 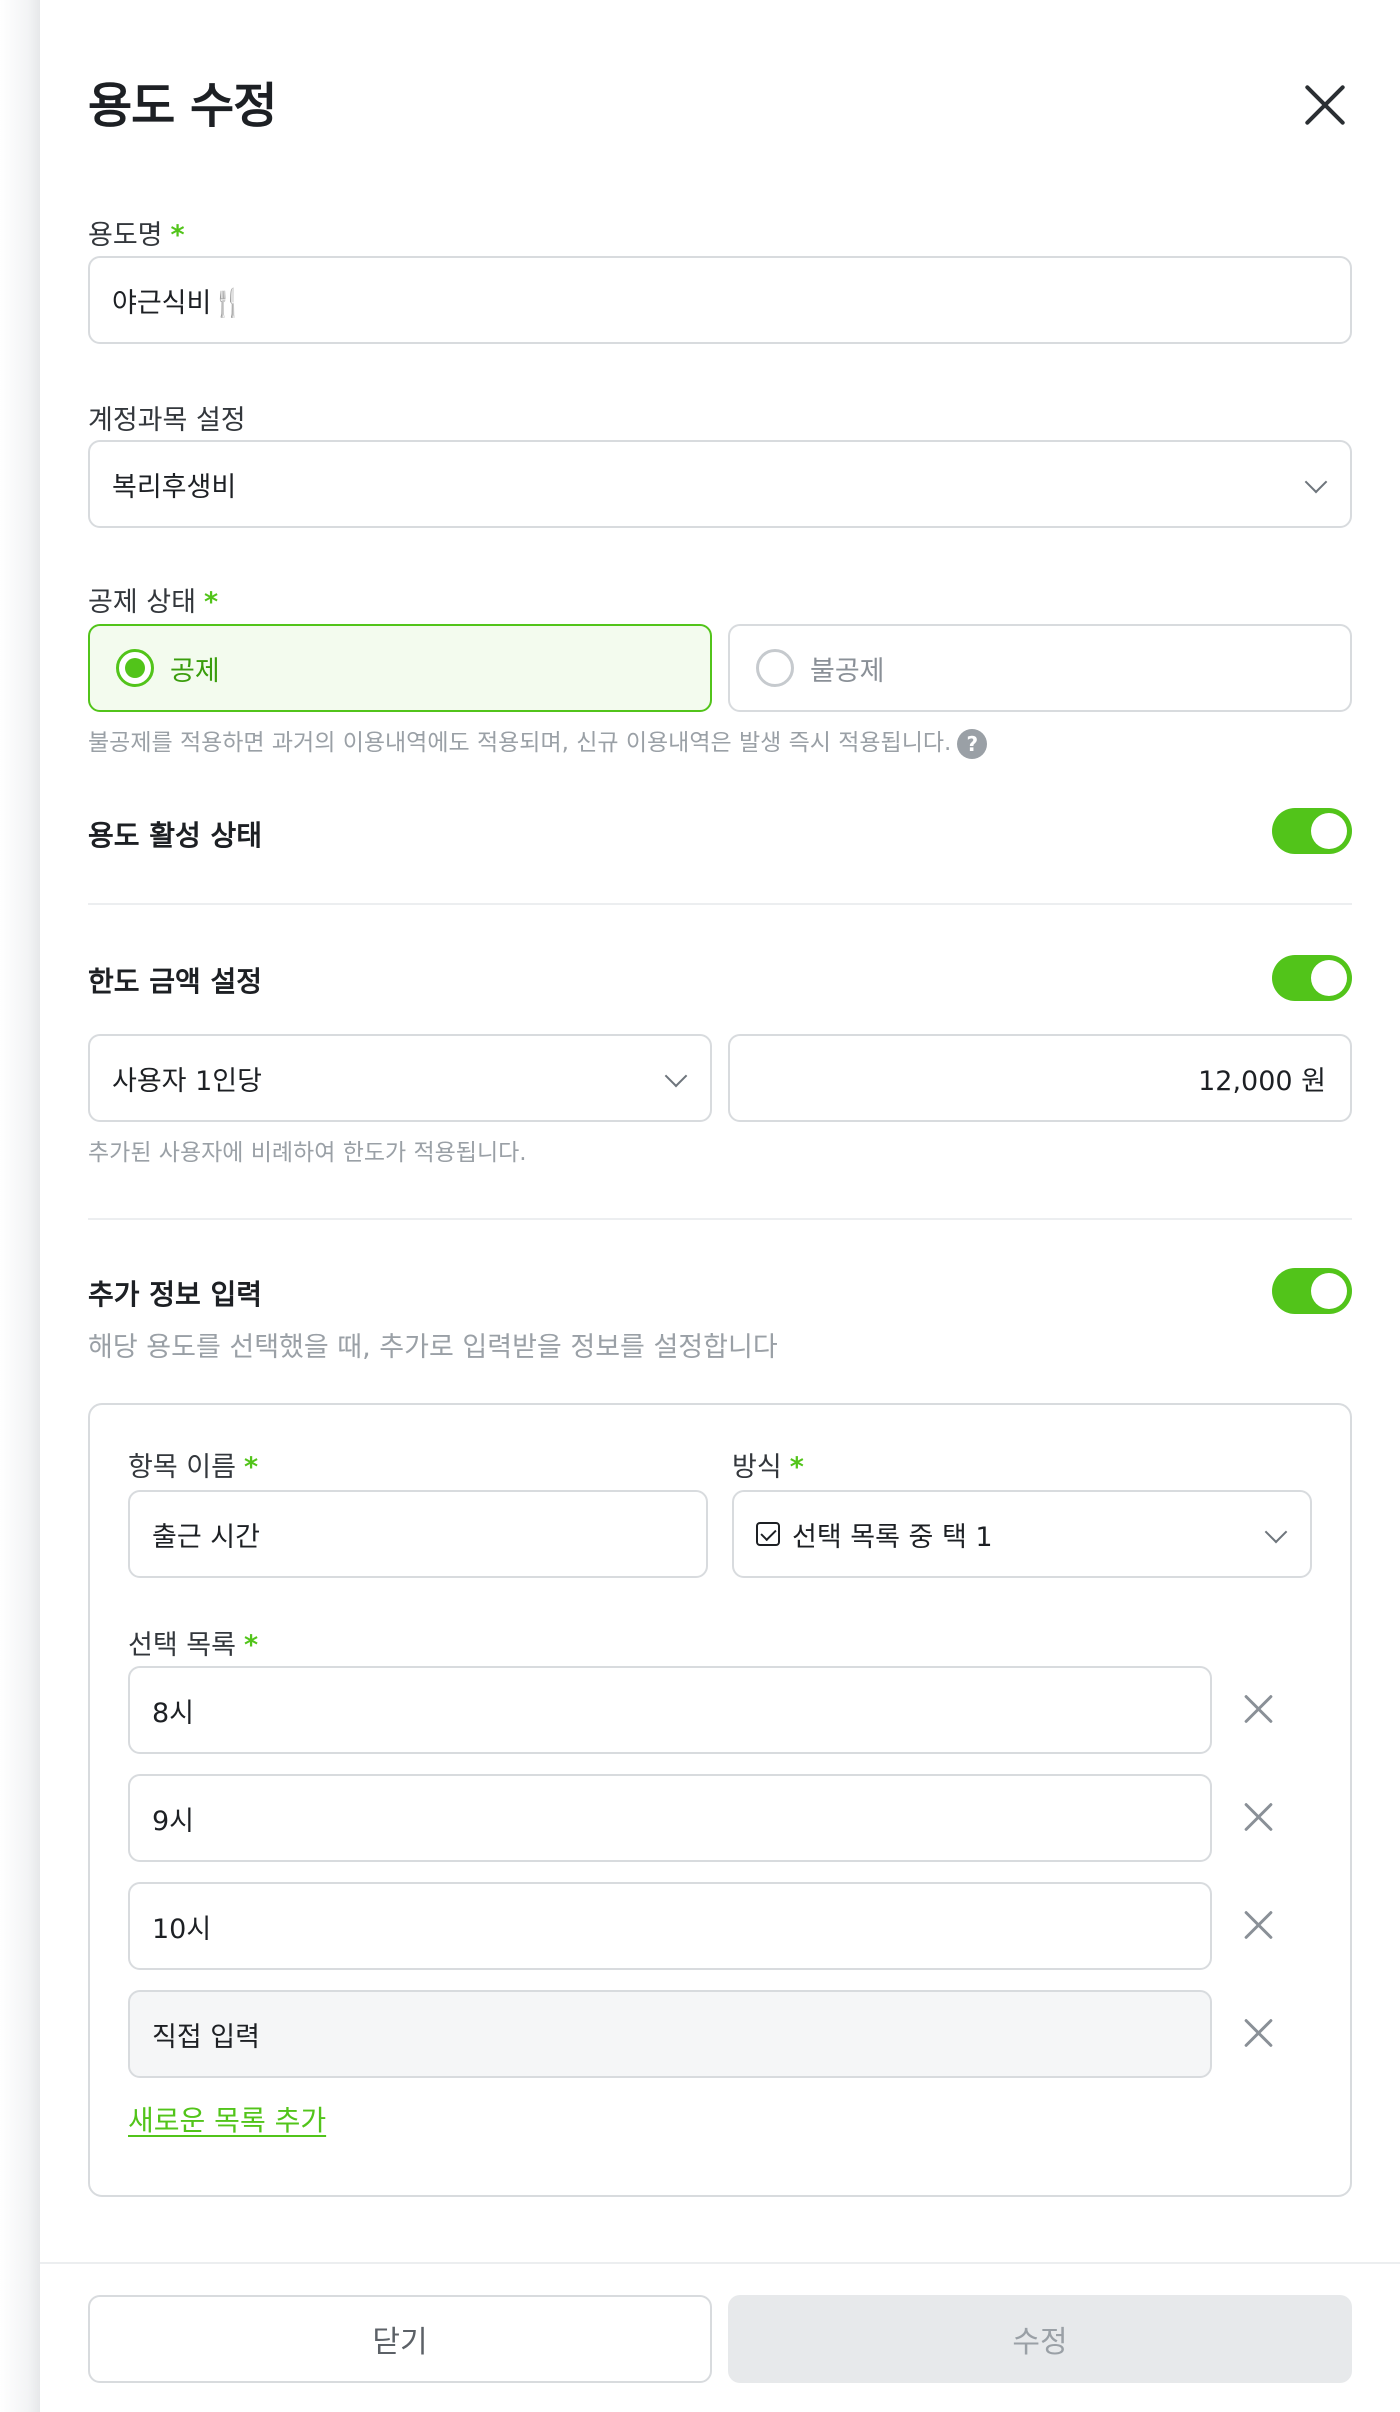 What do you see at coordinates (400, 668) in the screenshot?
I see `deduction-option-deduct: 공제` at bounding box center [400, 668].